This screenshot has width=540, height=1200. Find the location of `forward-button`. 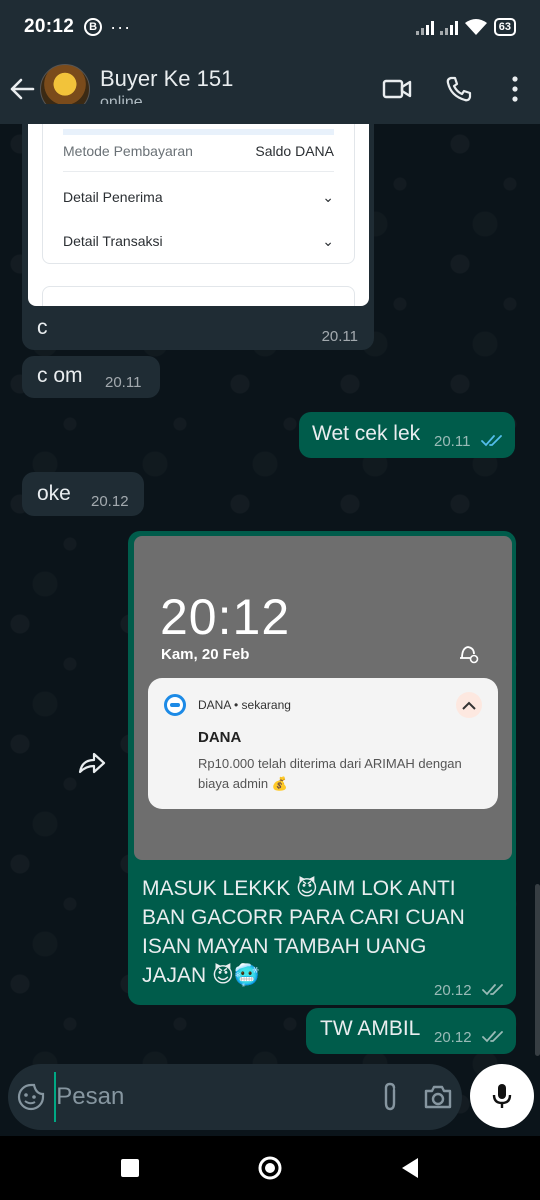

forward-button is located at coordinates (94, 766).